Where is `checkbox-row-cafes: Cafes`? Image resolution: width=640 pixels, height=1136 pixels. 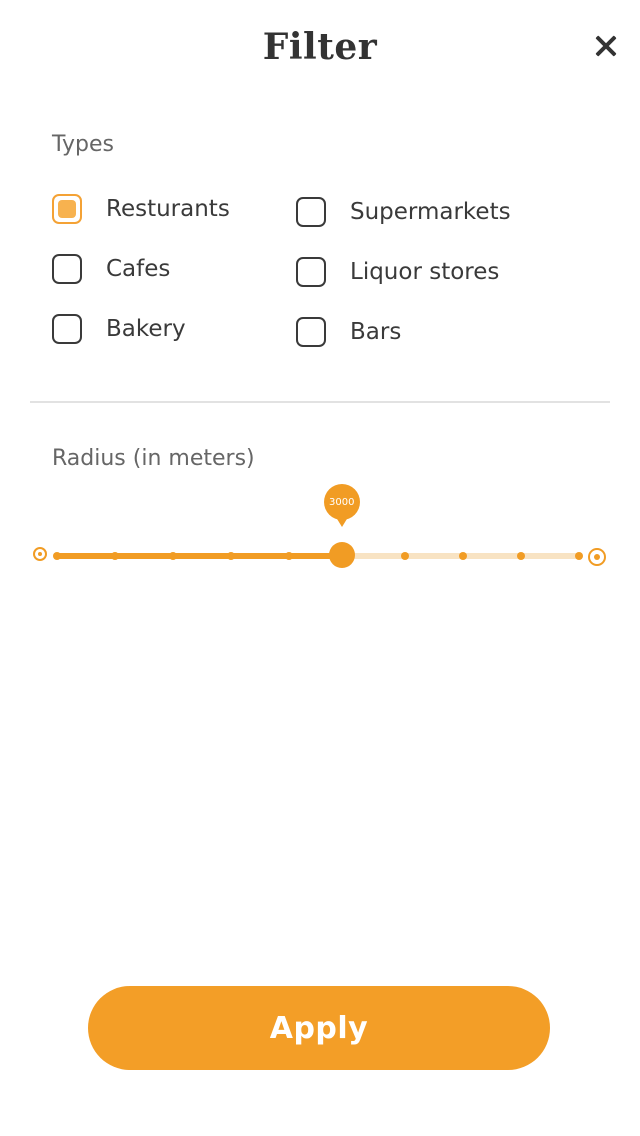 checkbox-row-cafes: Cafes is located at coordinates (111, 269).